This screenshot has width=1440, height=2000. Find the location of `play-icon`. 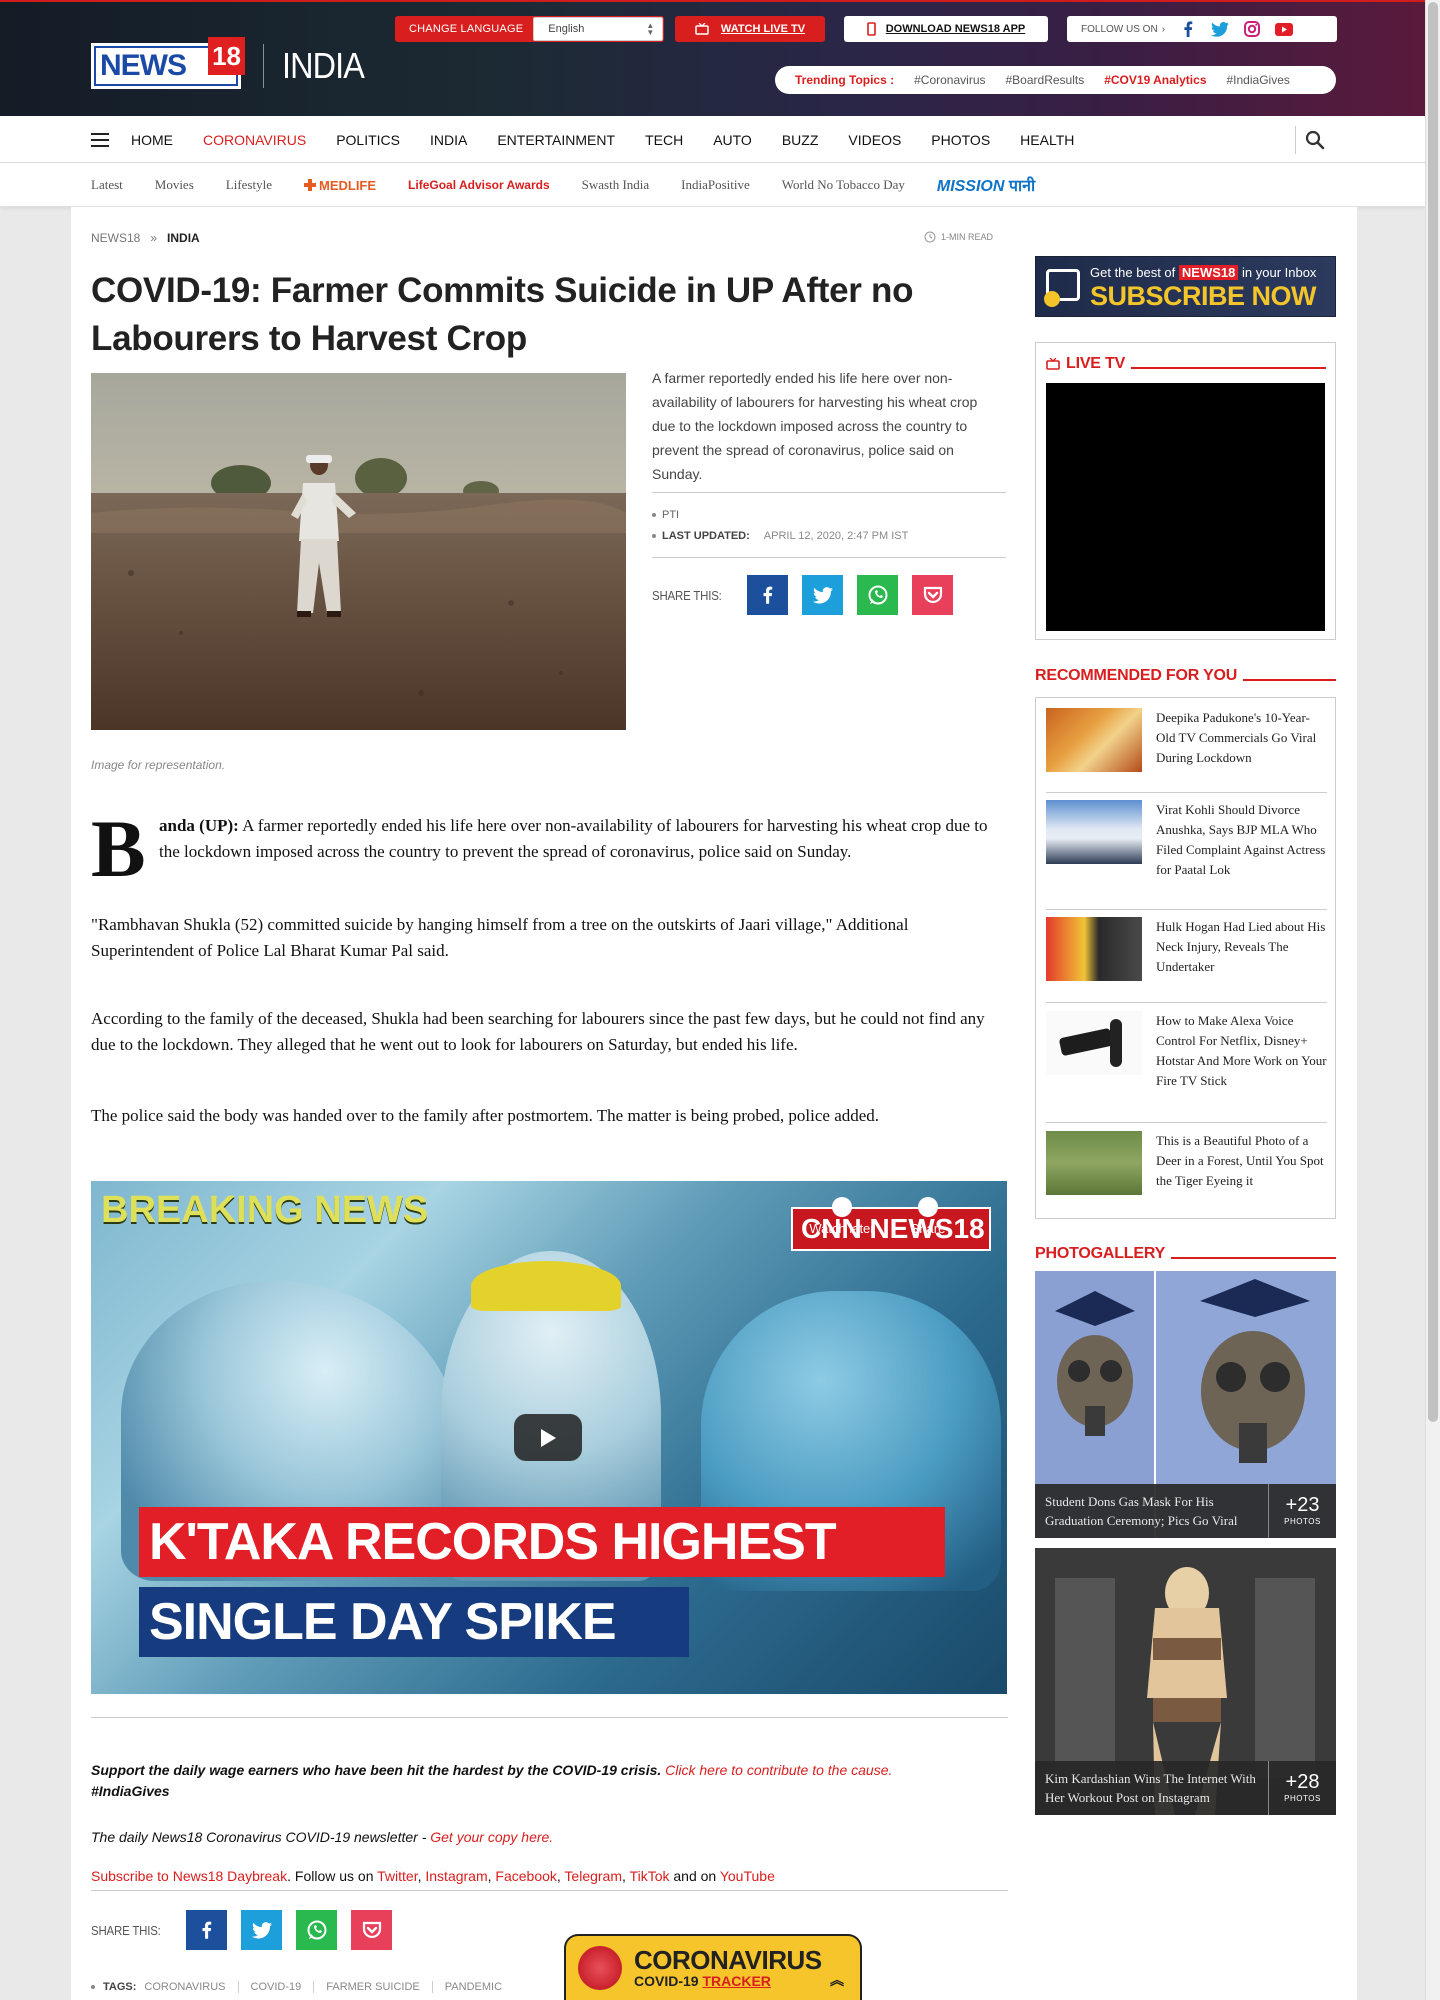

play-icon is located at coordinates (548, 1437).